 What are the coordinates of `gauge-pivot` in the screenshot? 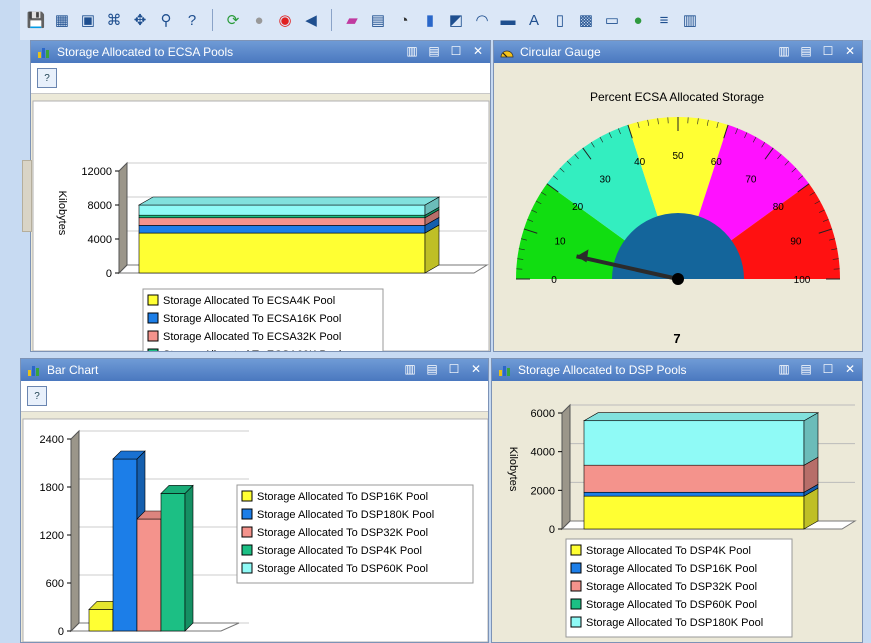 It's located at (678, 279).